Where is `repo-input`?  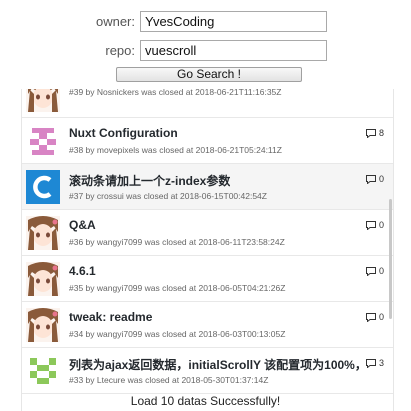 repo-input is located at coordinates (233, 50).